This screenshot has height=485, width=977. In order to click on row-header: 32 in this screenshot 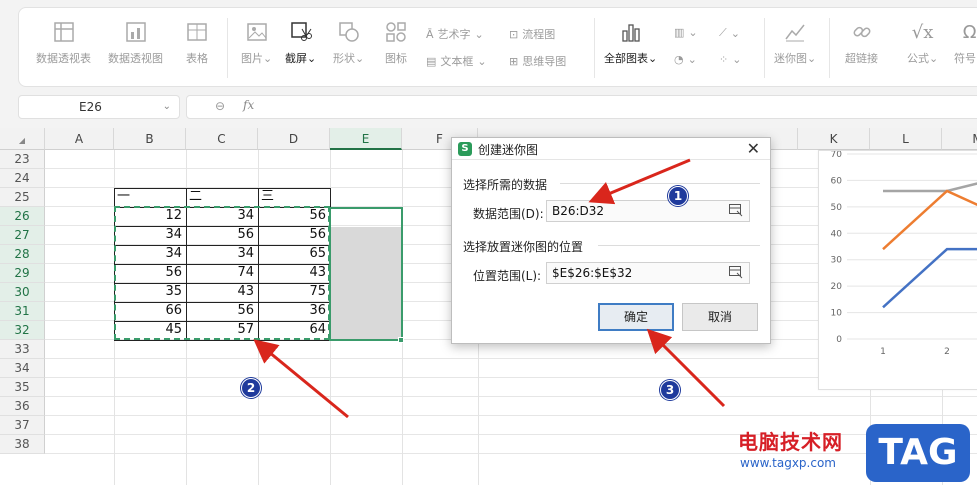, I will do `click(22, 330)`.